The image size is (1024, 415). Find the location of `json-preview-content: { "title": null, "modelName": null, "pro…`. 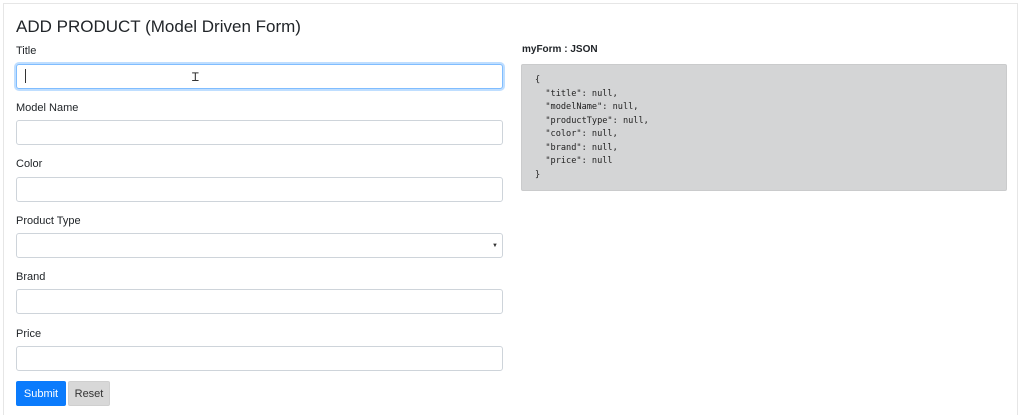

json-preview-content: { "title": null, "modelName": null, "pro… is located at coordinates (592, 127).